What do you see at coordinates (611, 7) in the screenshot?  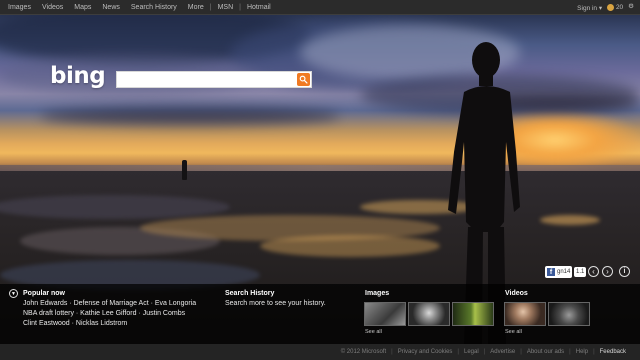 I see `rewards-medal-icon` at bounding box center [611, 7].